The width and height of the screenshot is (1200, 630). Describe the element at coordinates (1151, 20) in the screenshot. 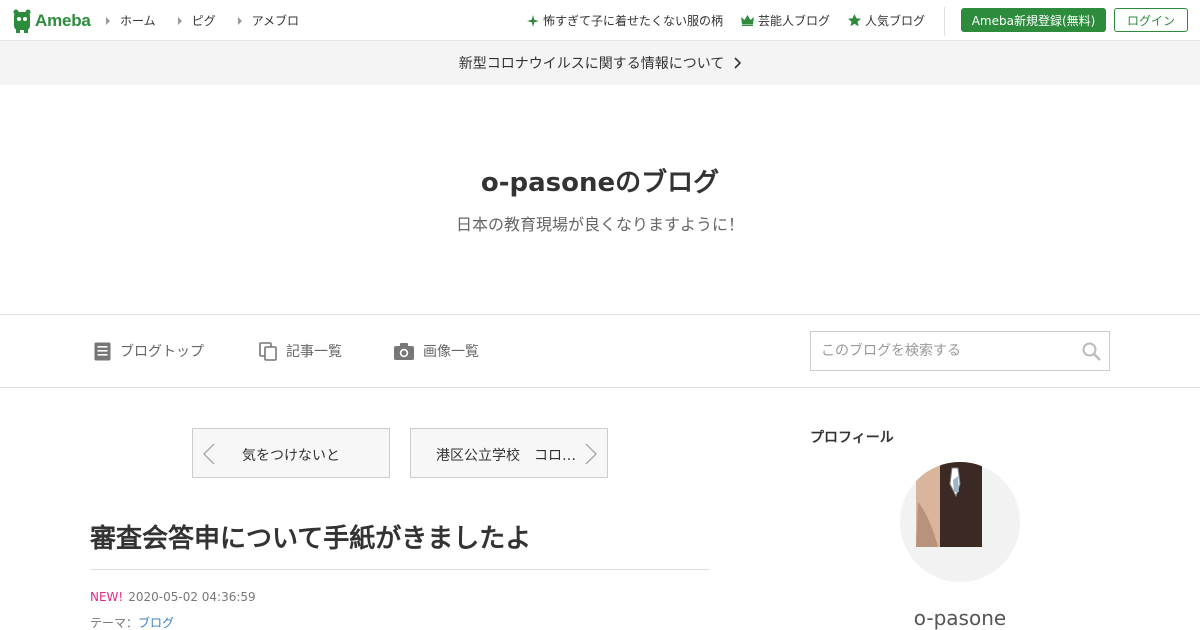

I see `login-button: ログイン` at that location.